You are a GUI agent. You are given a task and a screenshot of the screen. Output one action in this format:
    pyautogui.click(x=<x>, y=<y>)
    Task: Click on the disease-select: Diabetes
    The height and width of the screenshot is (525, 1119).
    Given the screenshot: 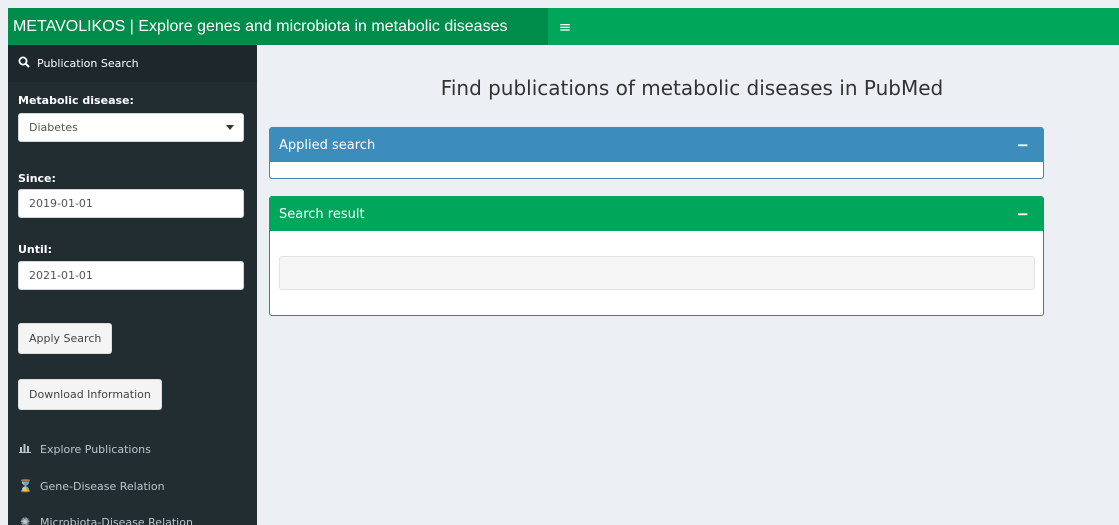 What is the action you would take?
    pyautogui.click(x=131, y=127)
    